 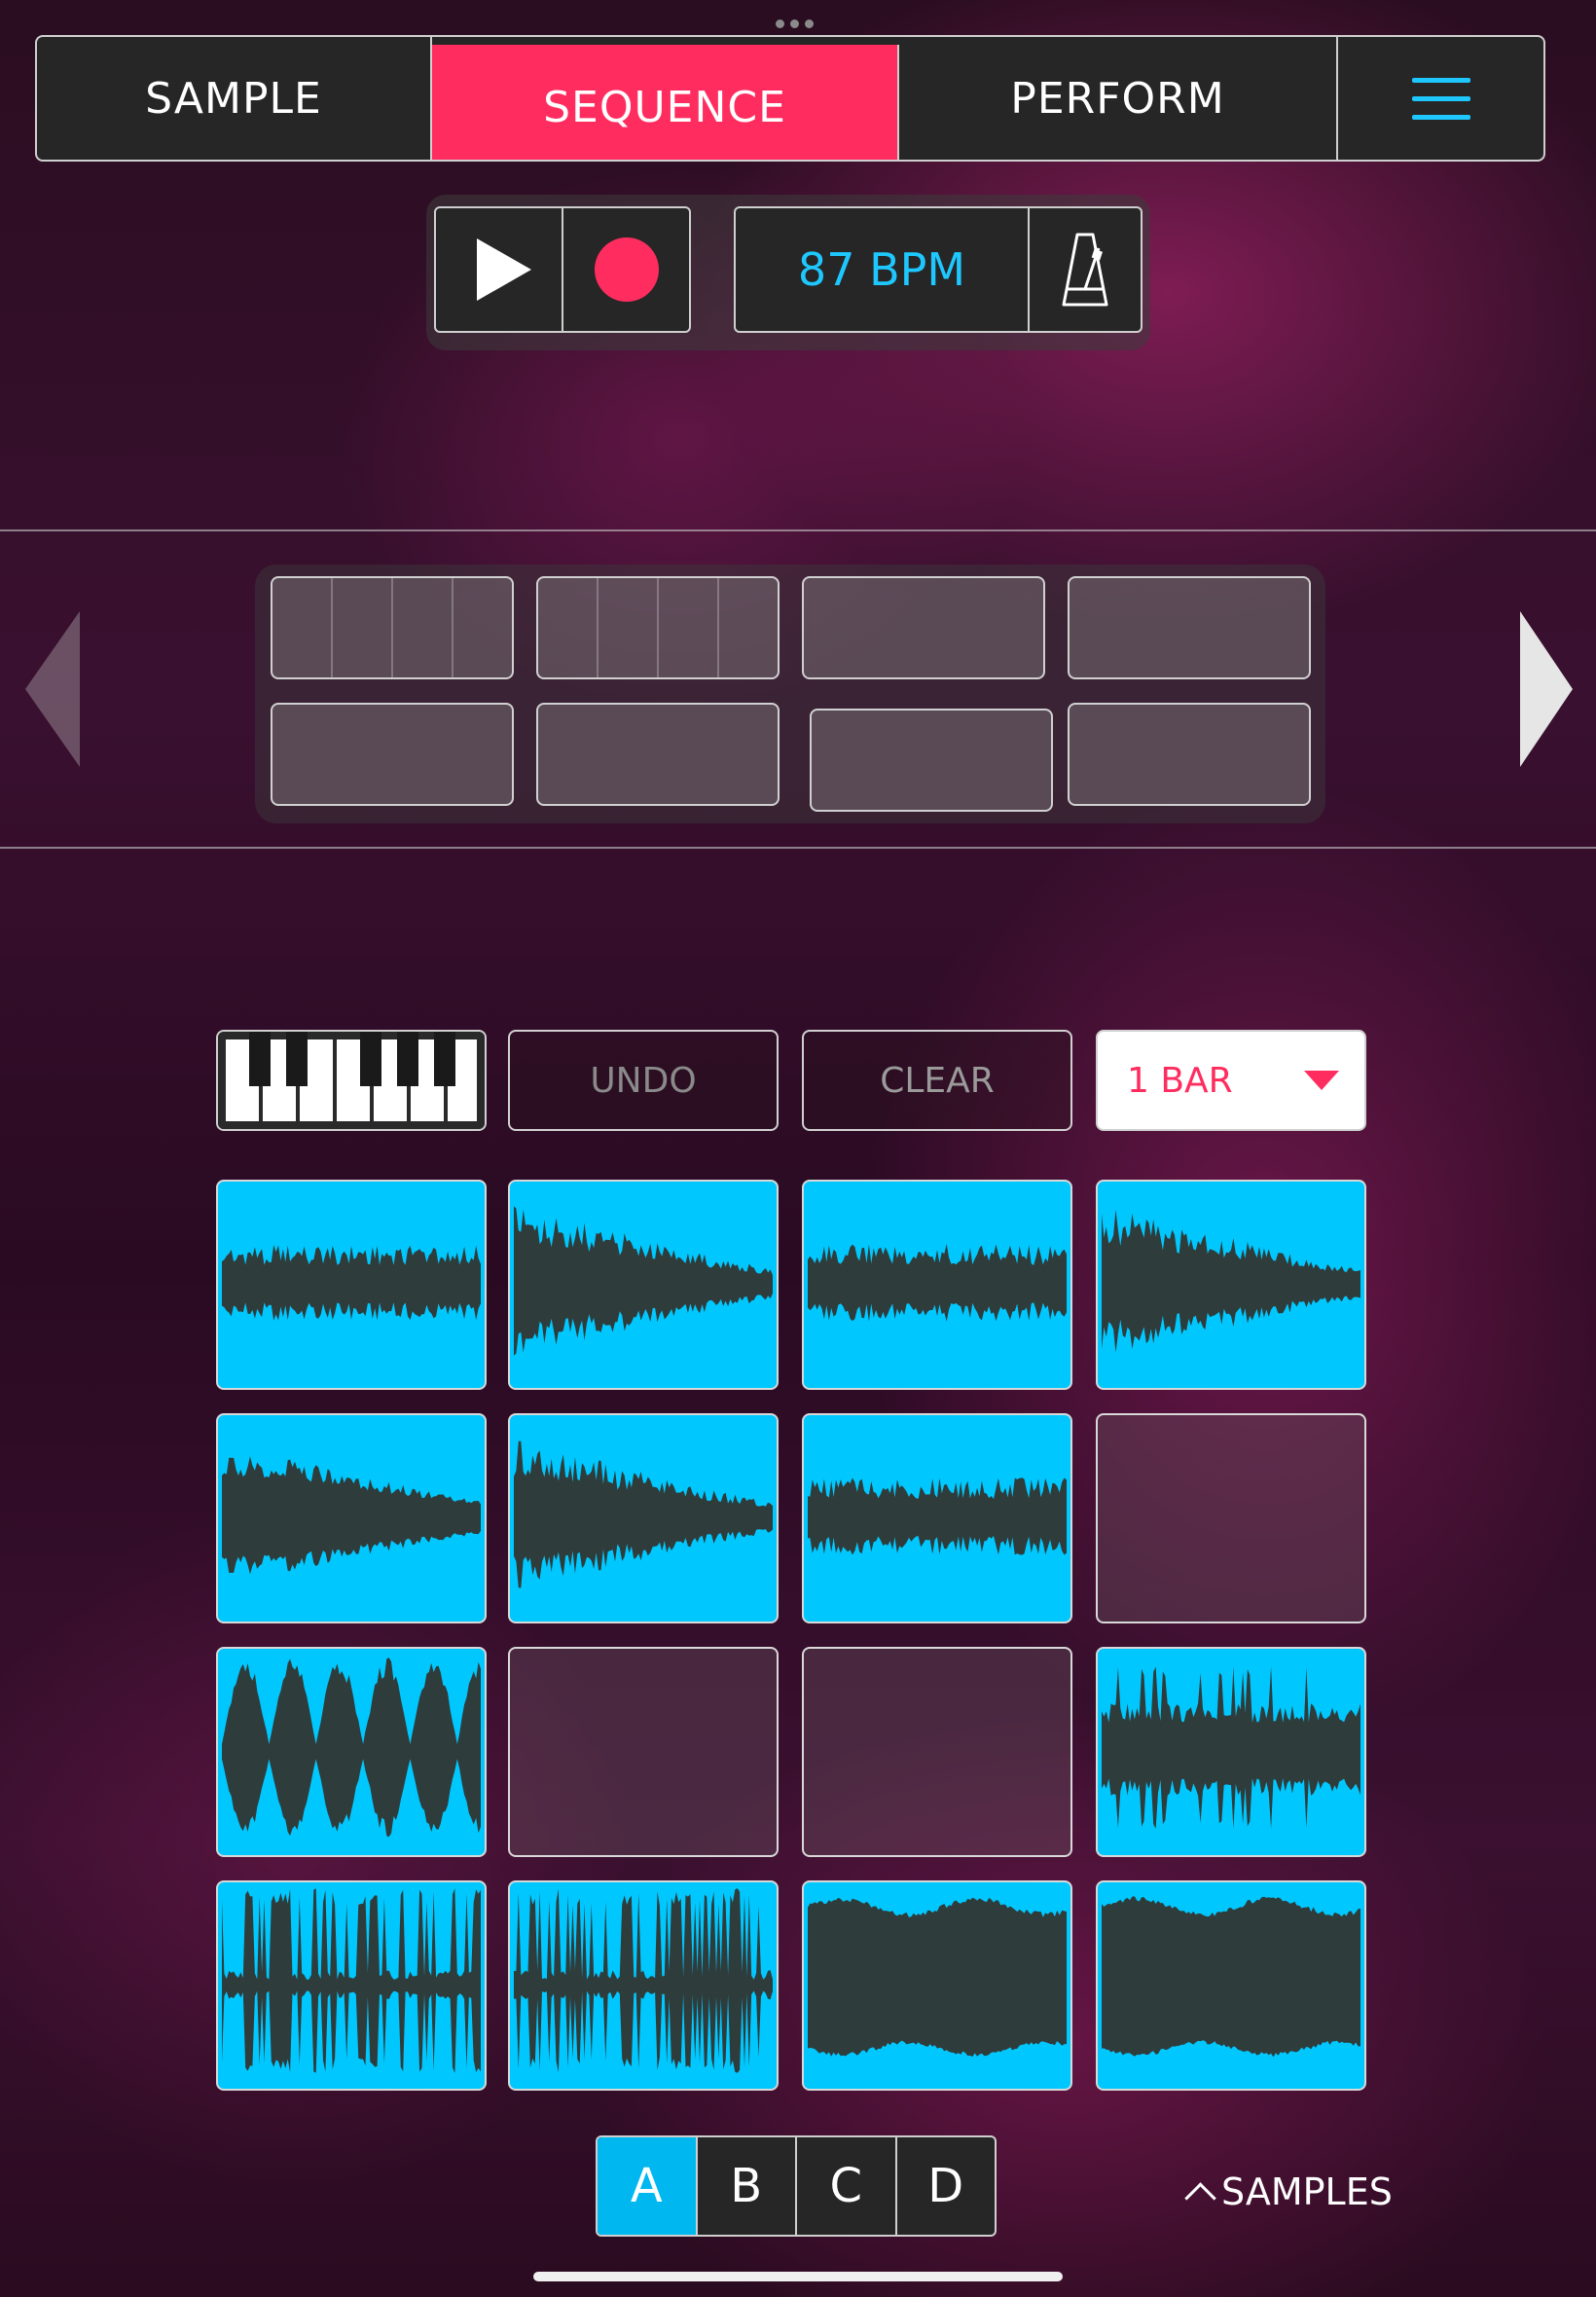 I want to click on chevron-up-icon, so click(x=1200, y=2197).